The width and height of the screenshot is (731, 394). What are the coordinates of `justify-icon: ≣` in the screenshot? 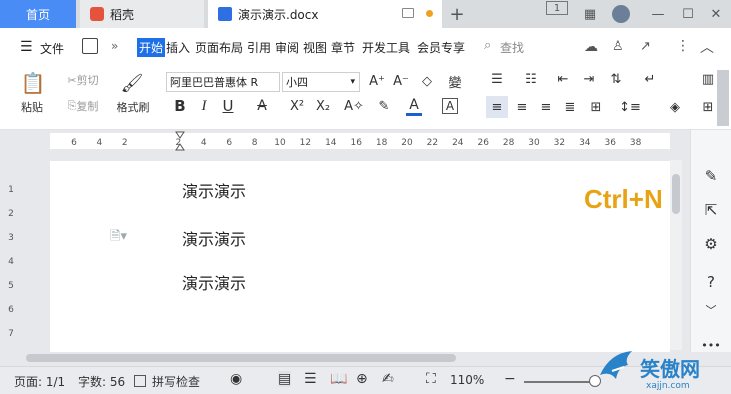 It's located at (570, 107).